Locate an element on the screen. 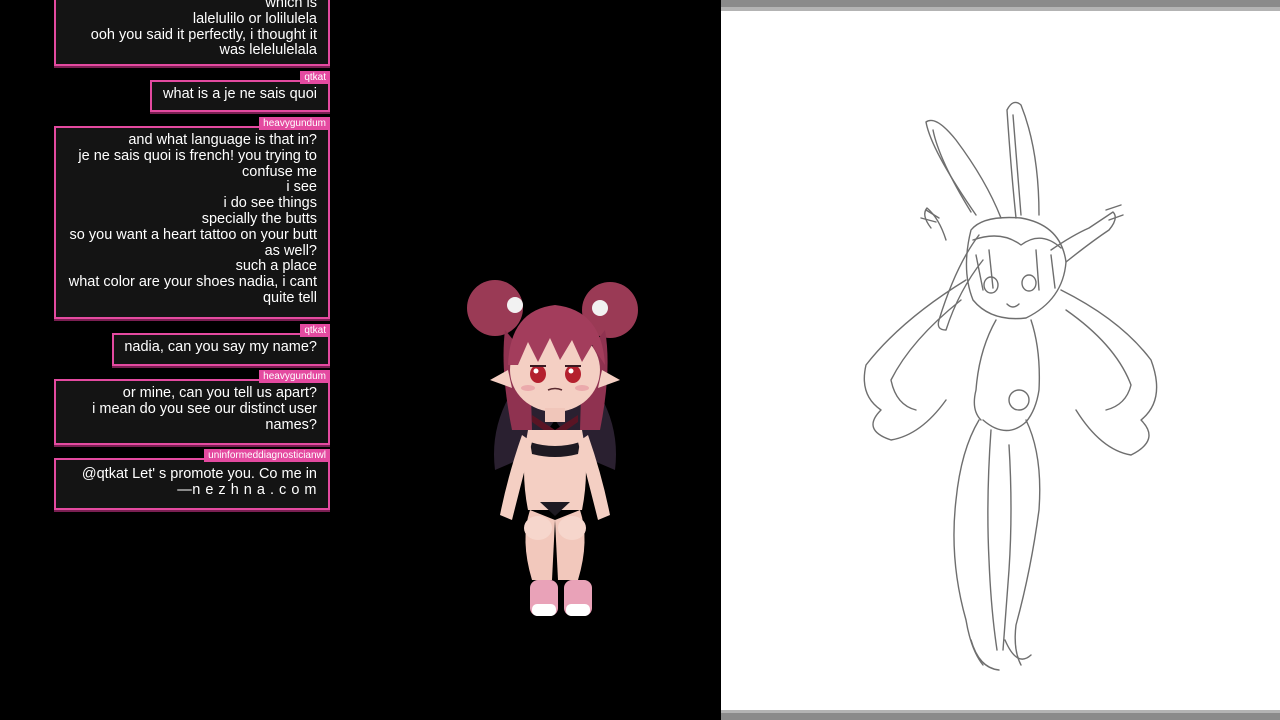  chat-message-text: what is a je ne sais quoi is located at coordinates (238, 92).